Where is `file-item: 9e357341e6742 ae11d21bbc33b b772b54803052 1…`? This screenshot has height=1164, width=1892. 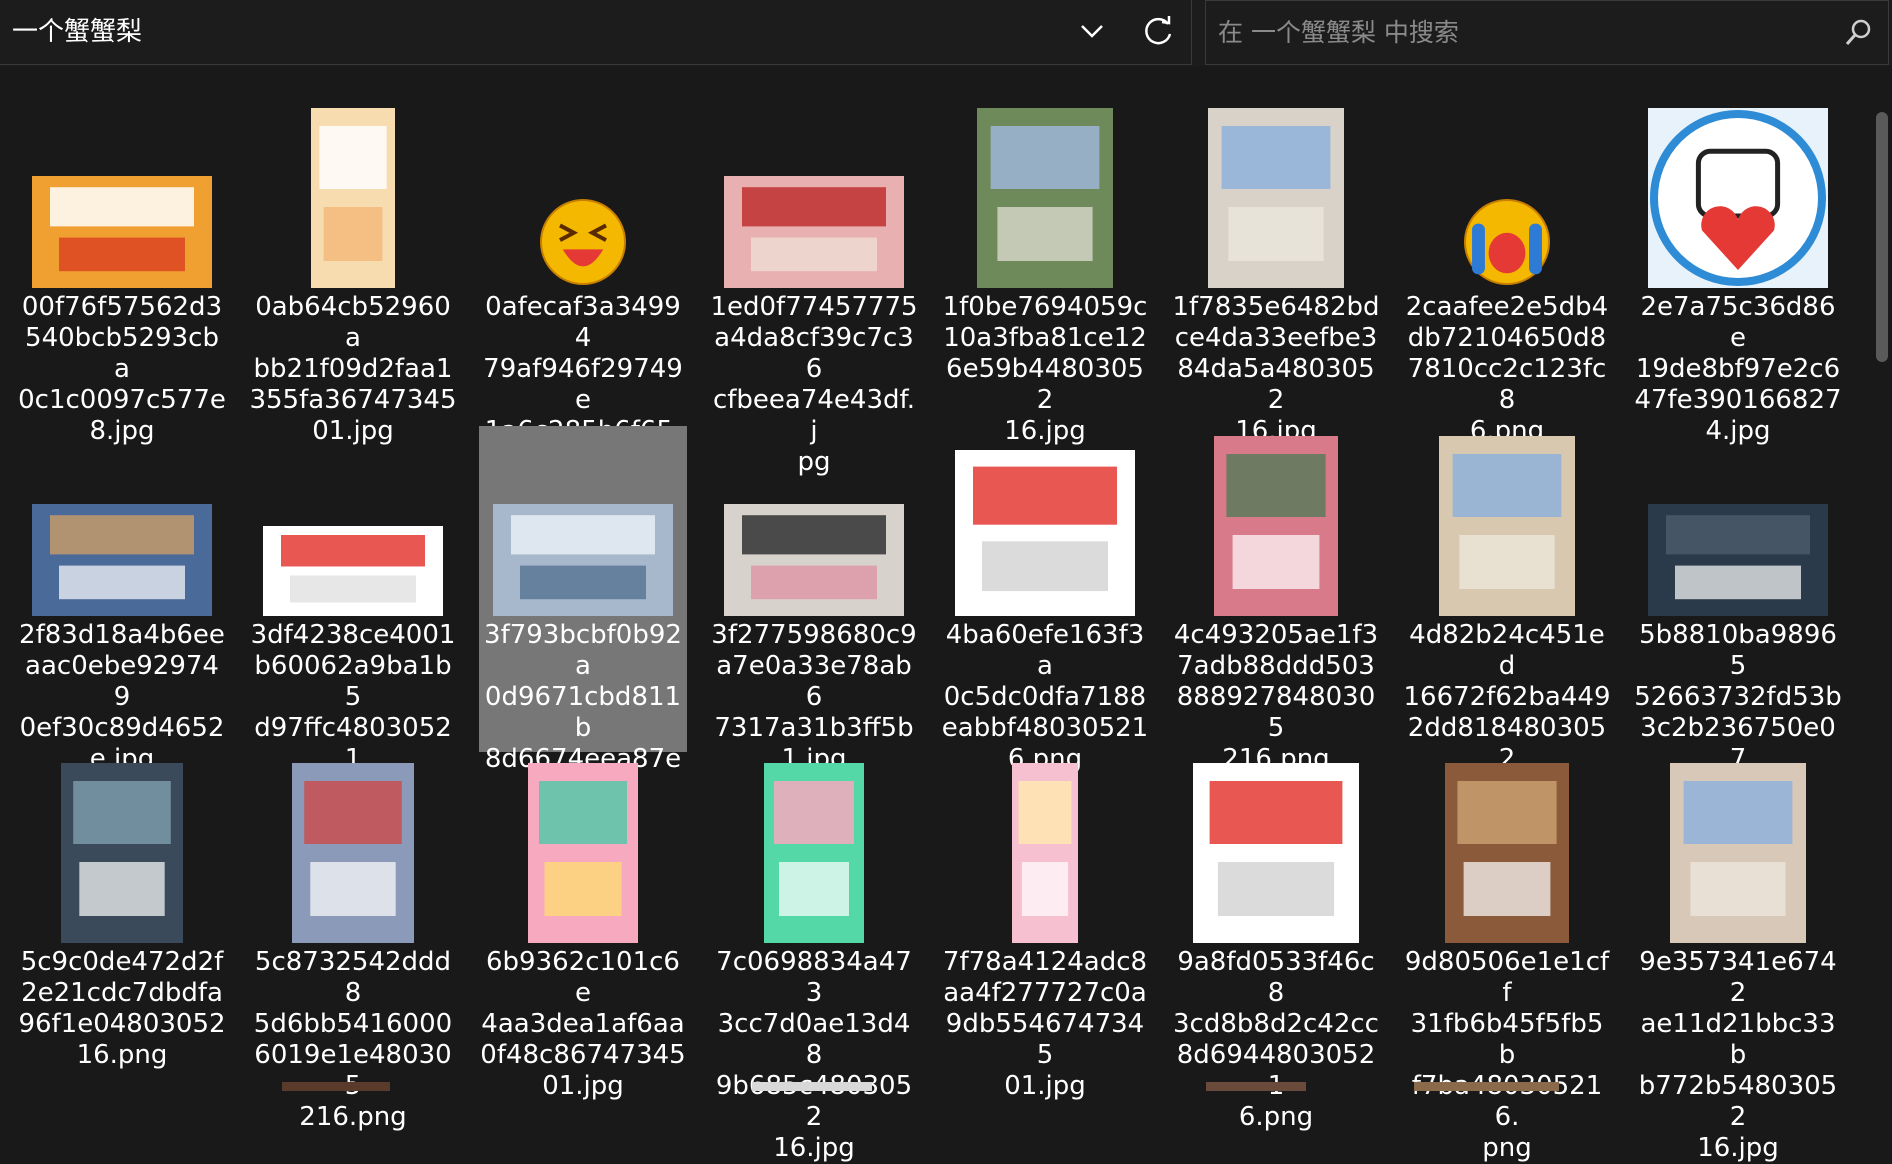 file-item: 9e357341e6742 ae11d21bbc33b b772b54803052 1… is located at coordinates (1738, 958).